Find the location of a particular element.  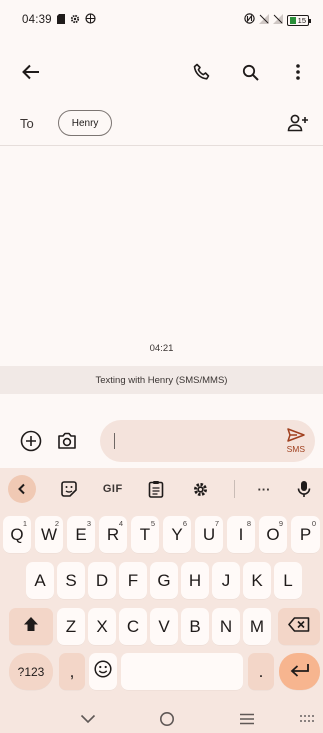

message-input: SMS is located at coordinates (207, 441).